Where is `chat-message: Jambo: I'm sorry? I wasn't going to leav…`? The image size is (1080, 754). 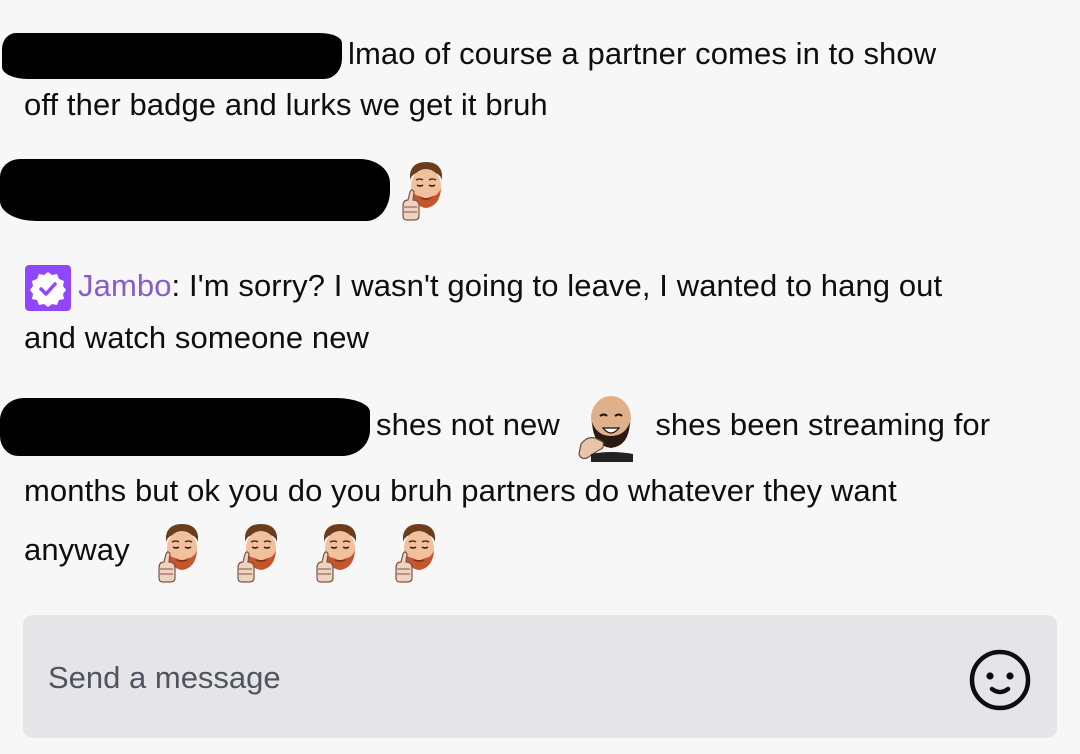
chat-message: Jambo: I'm sorry? I wasn't going to leav… is located at coordinates (529, 311).